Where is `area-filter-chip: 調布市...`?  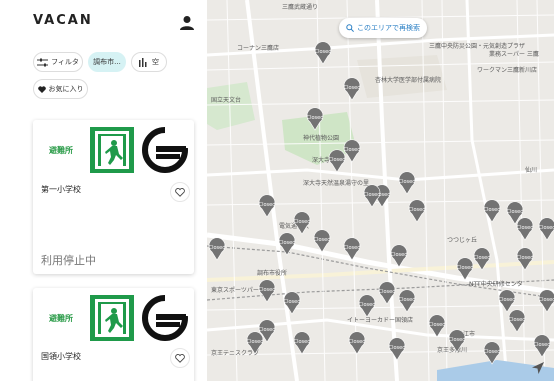 area-filter-chip: 調布市... is located at coordinates (107, 62).